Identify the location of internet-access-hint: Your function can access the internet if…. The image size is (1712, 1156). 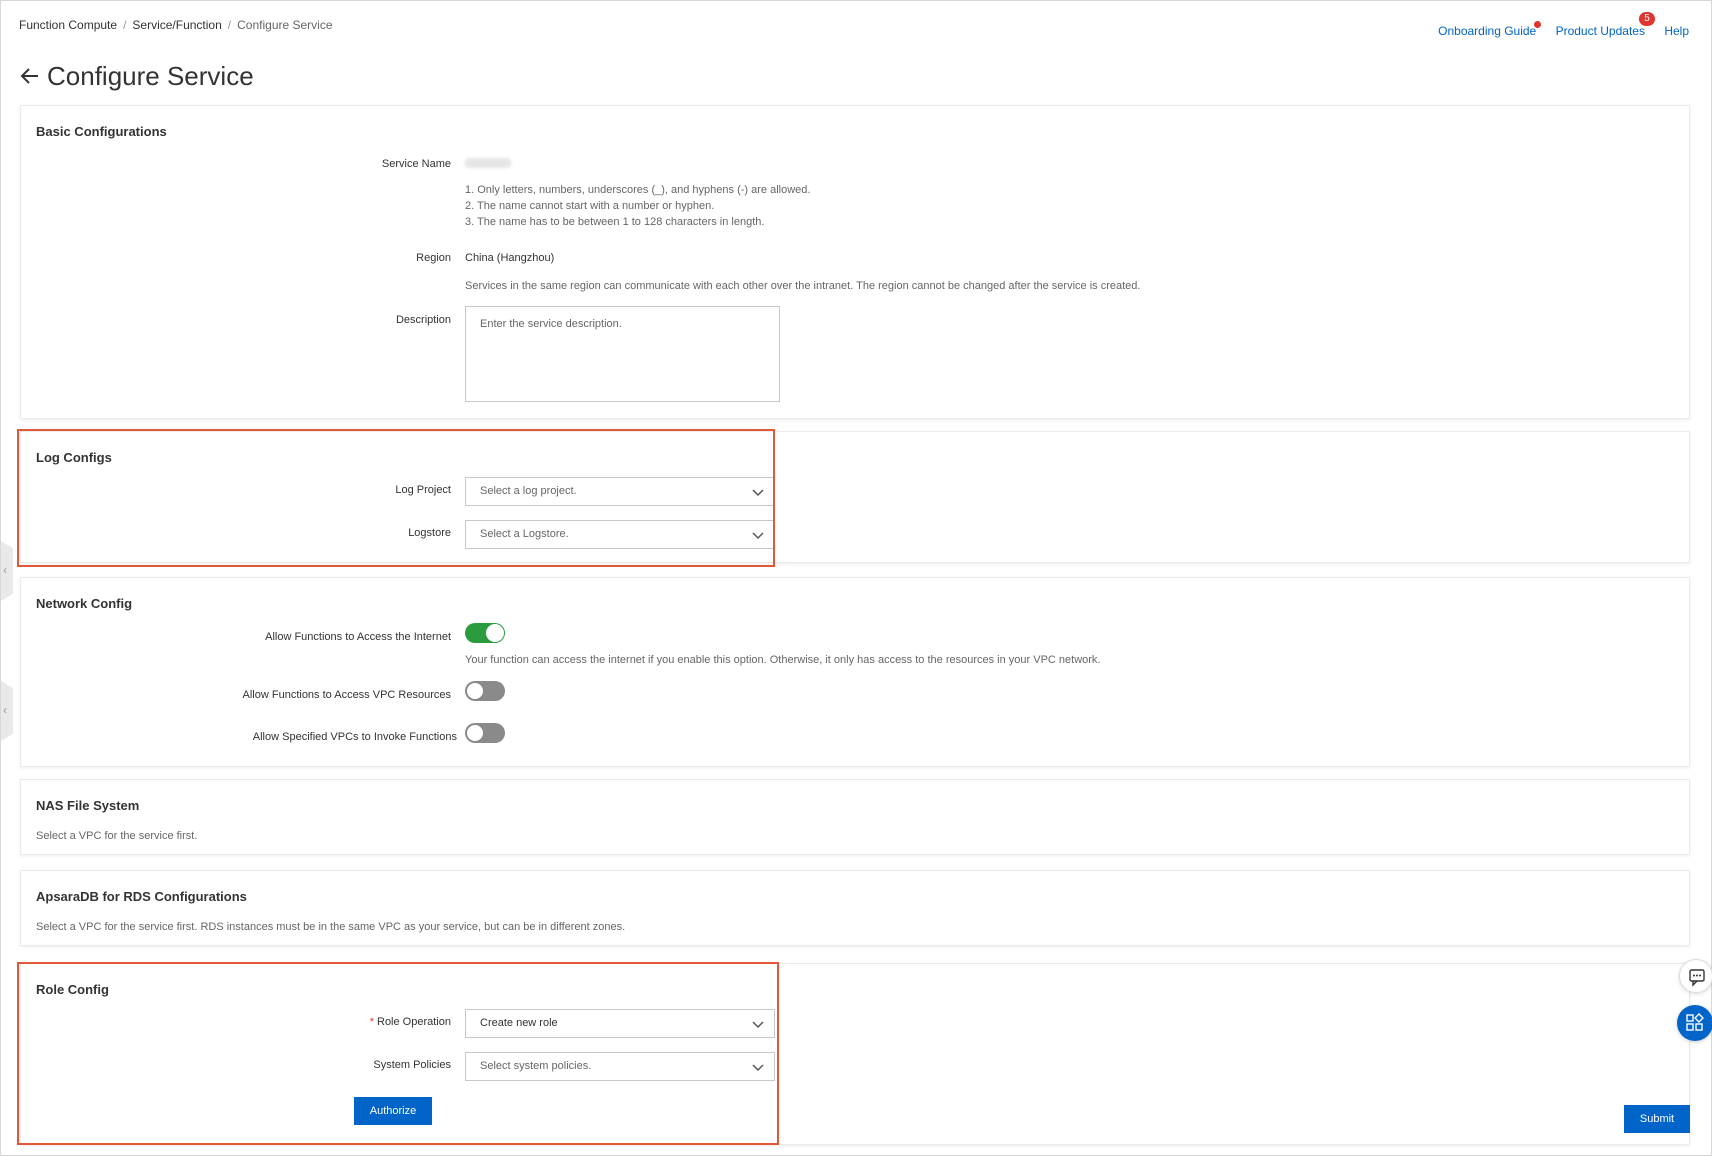
(783, 660).